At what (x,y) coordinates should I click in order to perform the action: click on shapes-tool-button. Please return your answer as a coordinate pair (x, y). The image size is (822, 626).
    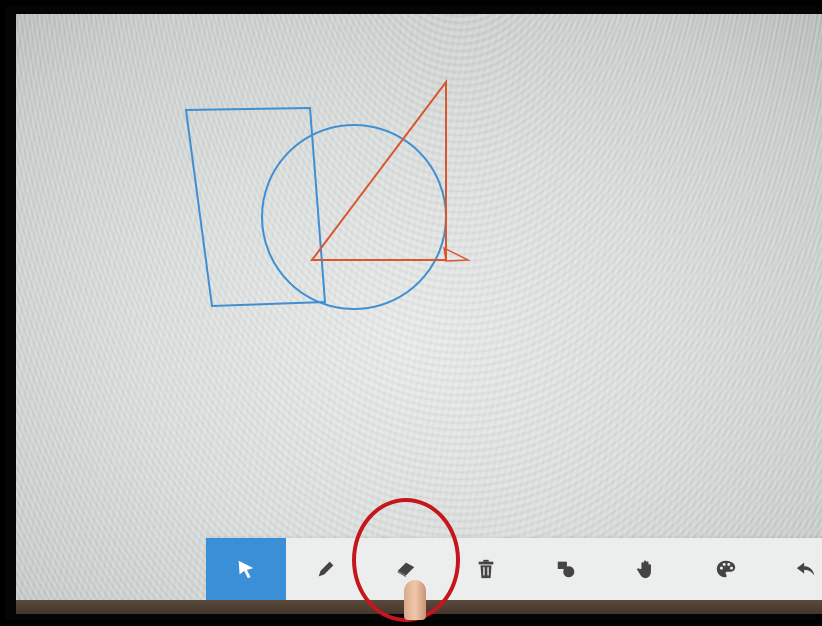
    Looking at the image, I should click on (566, 569).